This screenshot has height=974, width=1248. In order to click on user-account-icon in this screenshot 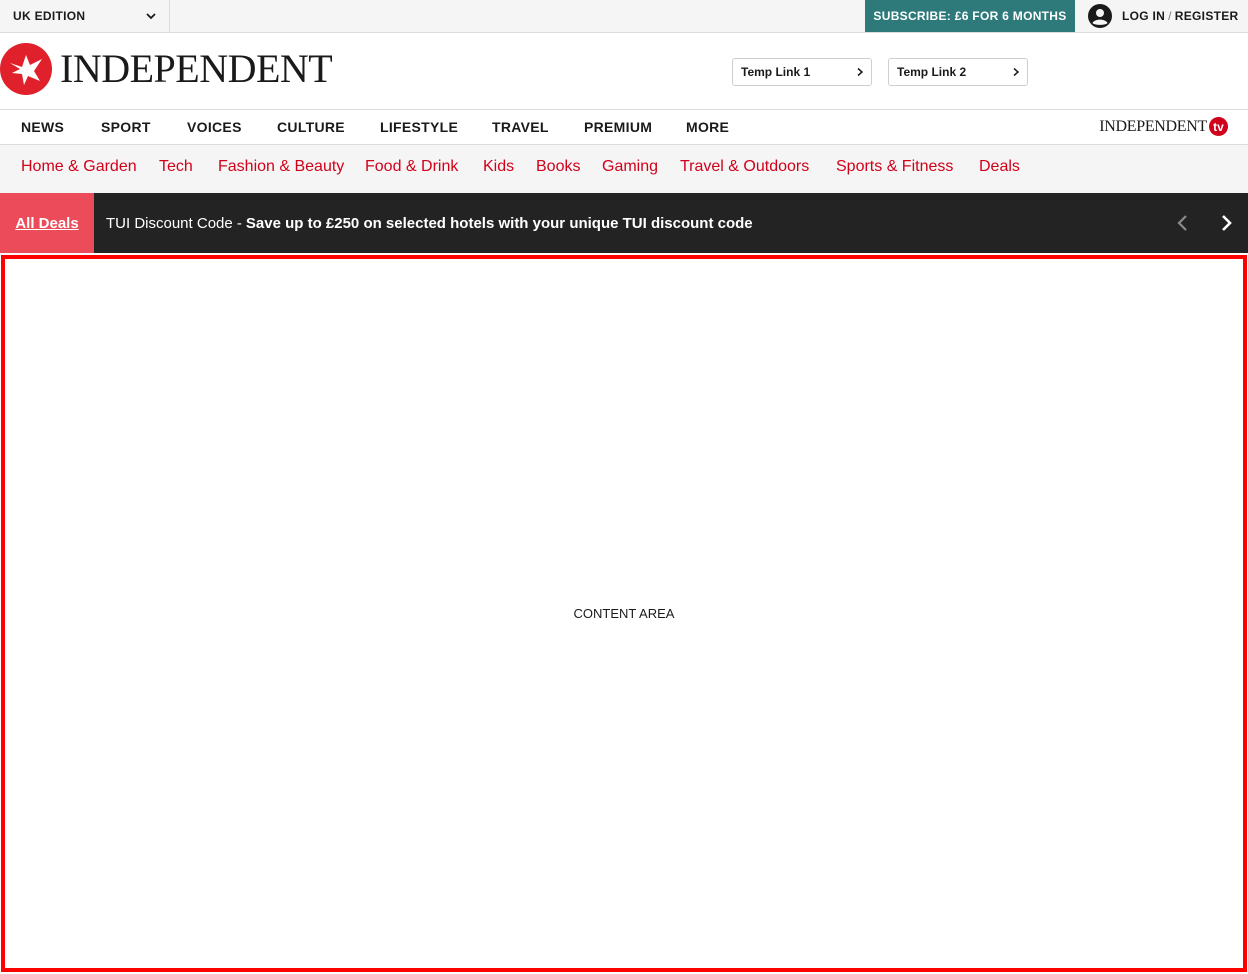, I will do `click(1100, 16)`.